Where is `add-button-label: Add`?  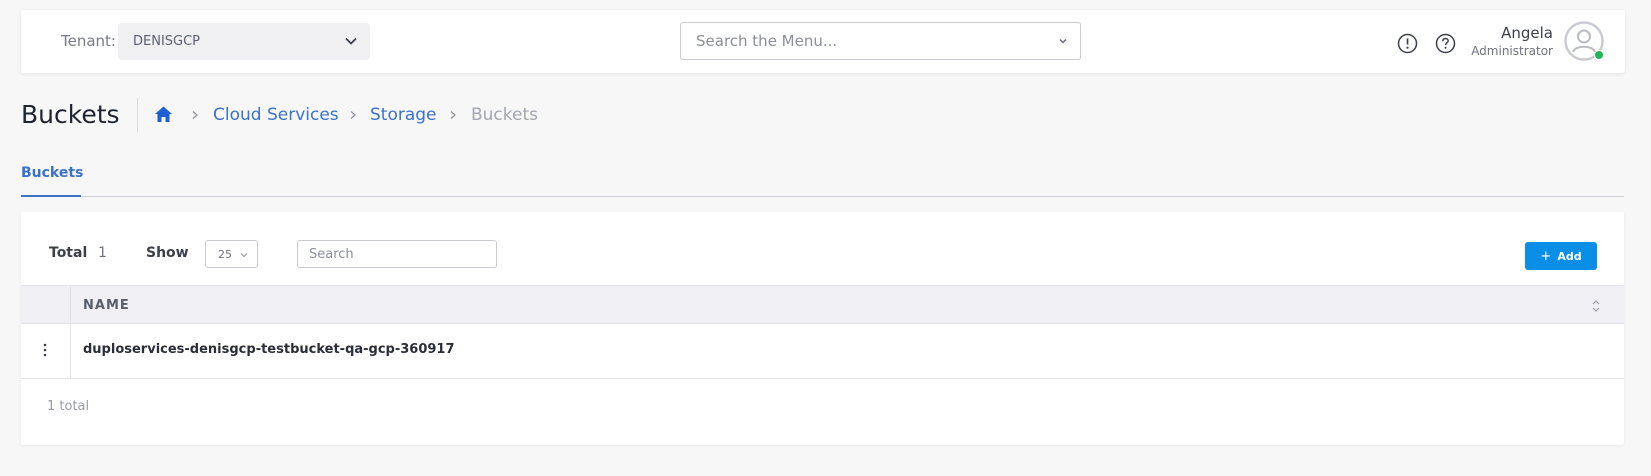 add-button-label: Add is located at coordinates (1569, 256).